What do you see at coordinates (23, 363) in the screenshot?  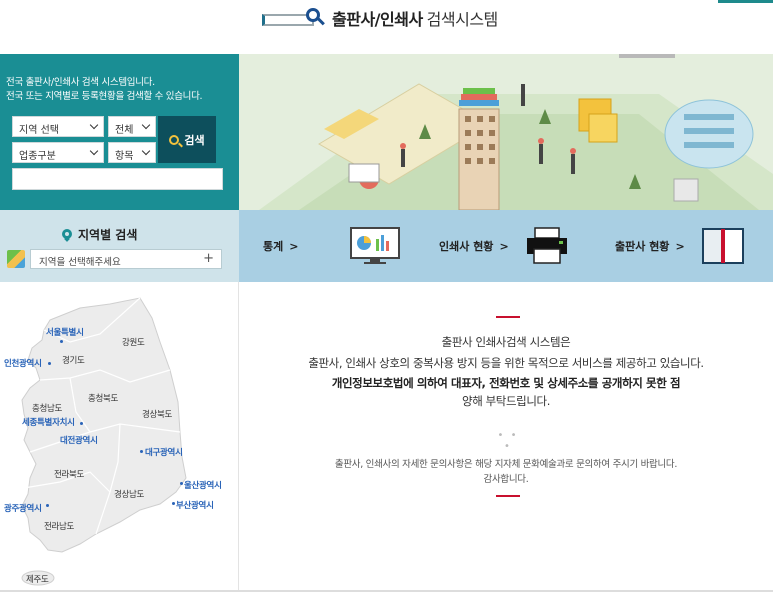 I see `map-label: 인천광역시` at bounding box center [23, 363].